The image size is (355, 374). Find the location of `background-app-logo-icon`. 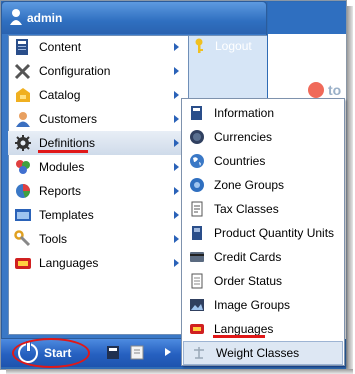

background-app-logo-icon is located at coordinates (316, 90).